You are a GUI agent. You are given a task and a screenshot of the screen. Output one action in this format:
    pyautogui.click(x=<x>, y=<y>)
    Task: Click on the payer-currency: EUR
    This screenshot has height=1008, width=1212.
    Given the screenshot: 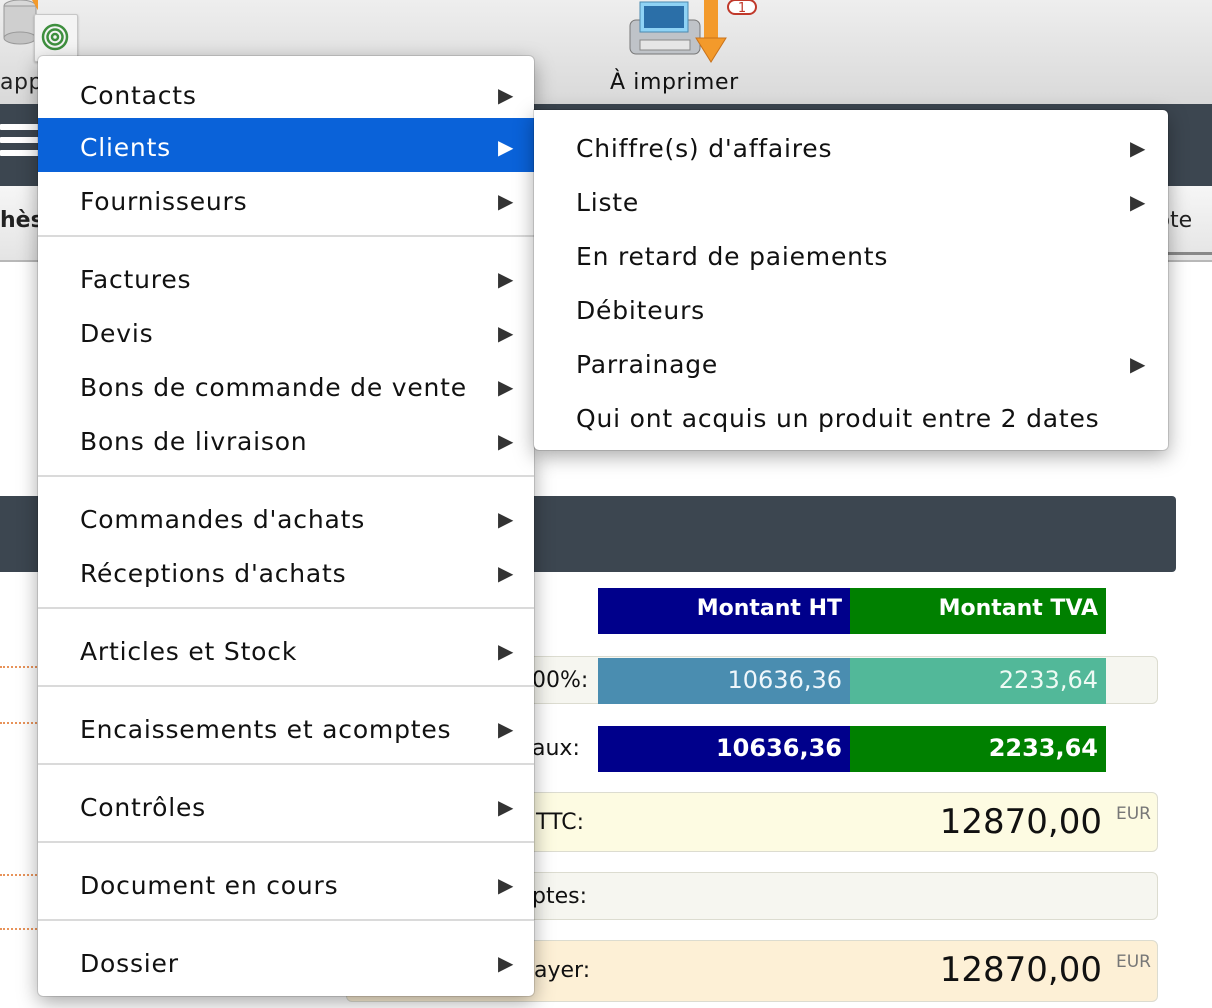 What is the action you would take?
    pyautogui.click(x=1133, y=962)
    